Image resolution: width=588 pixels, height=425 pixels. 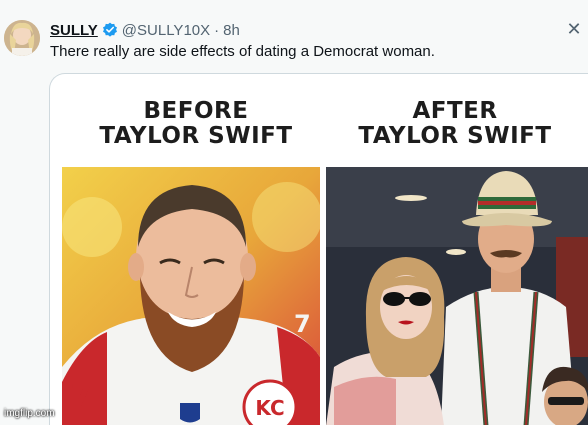 I want to click on meme-title-before-line2: TAYLOR SWIFT, so click(x=196, y=136).